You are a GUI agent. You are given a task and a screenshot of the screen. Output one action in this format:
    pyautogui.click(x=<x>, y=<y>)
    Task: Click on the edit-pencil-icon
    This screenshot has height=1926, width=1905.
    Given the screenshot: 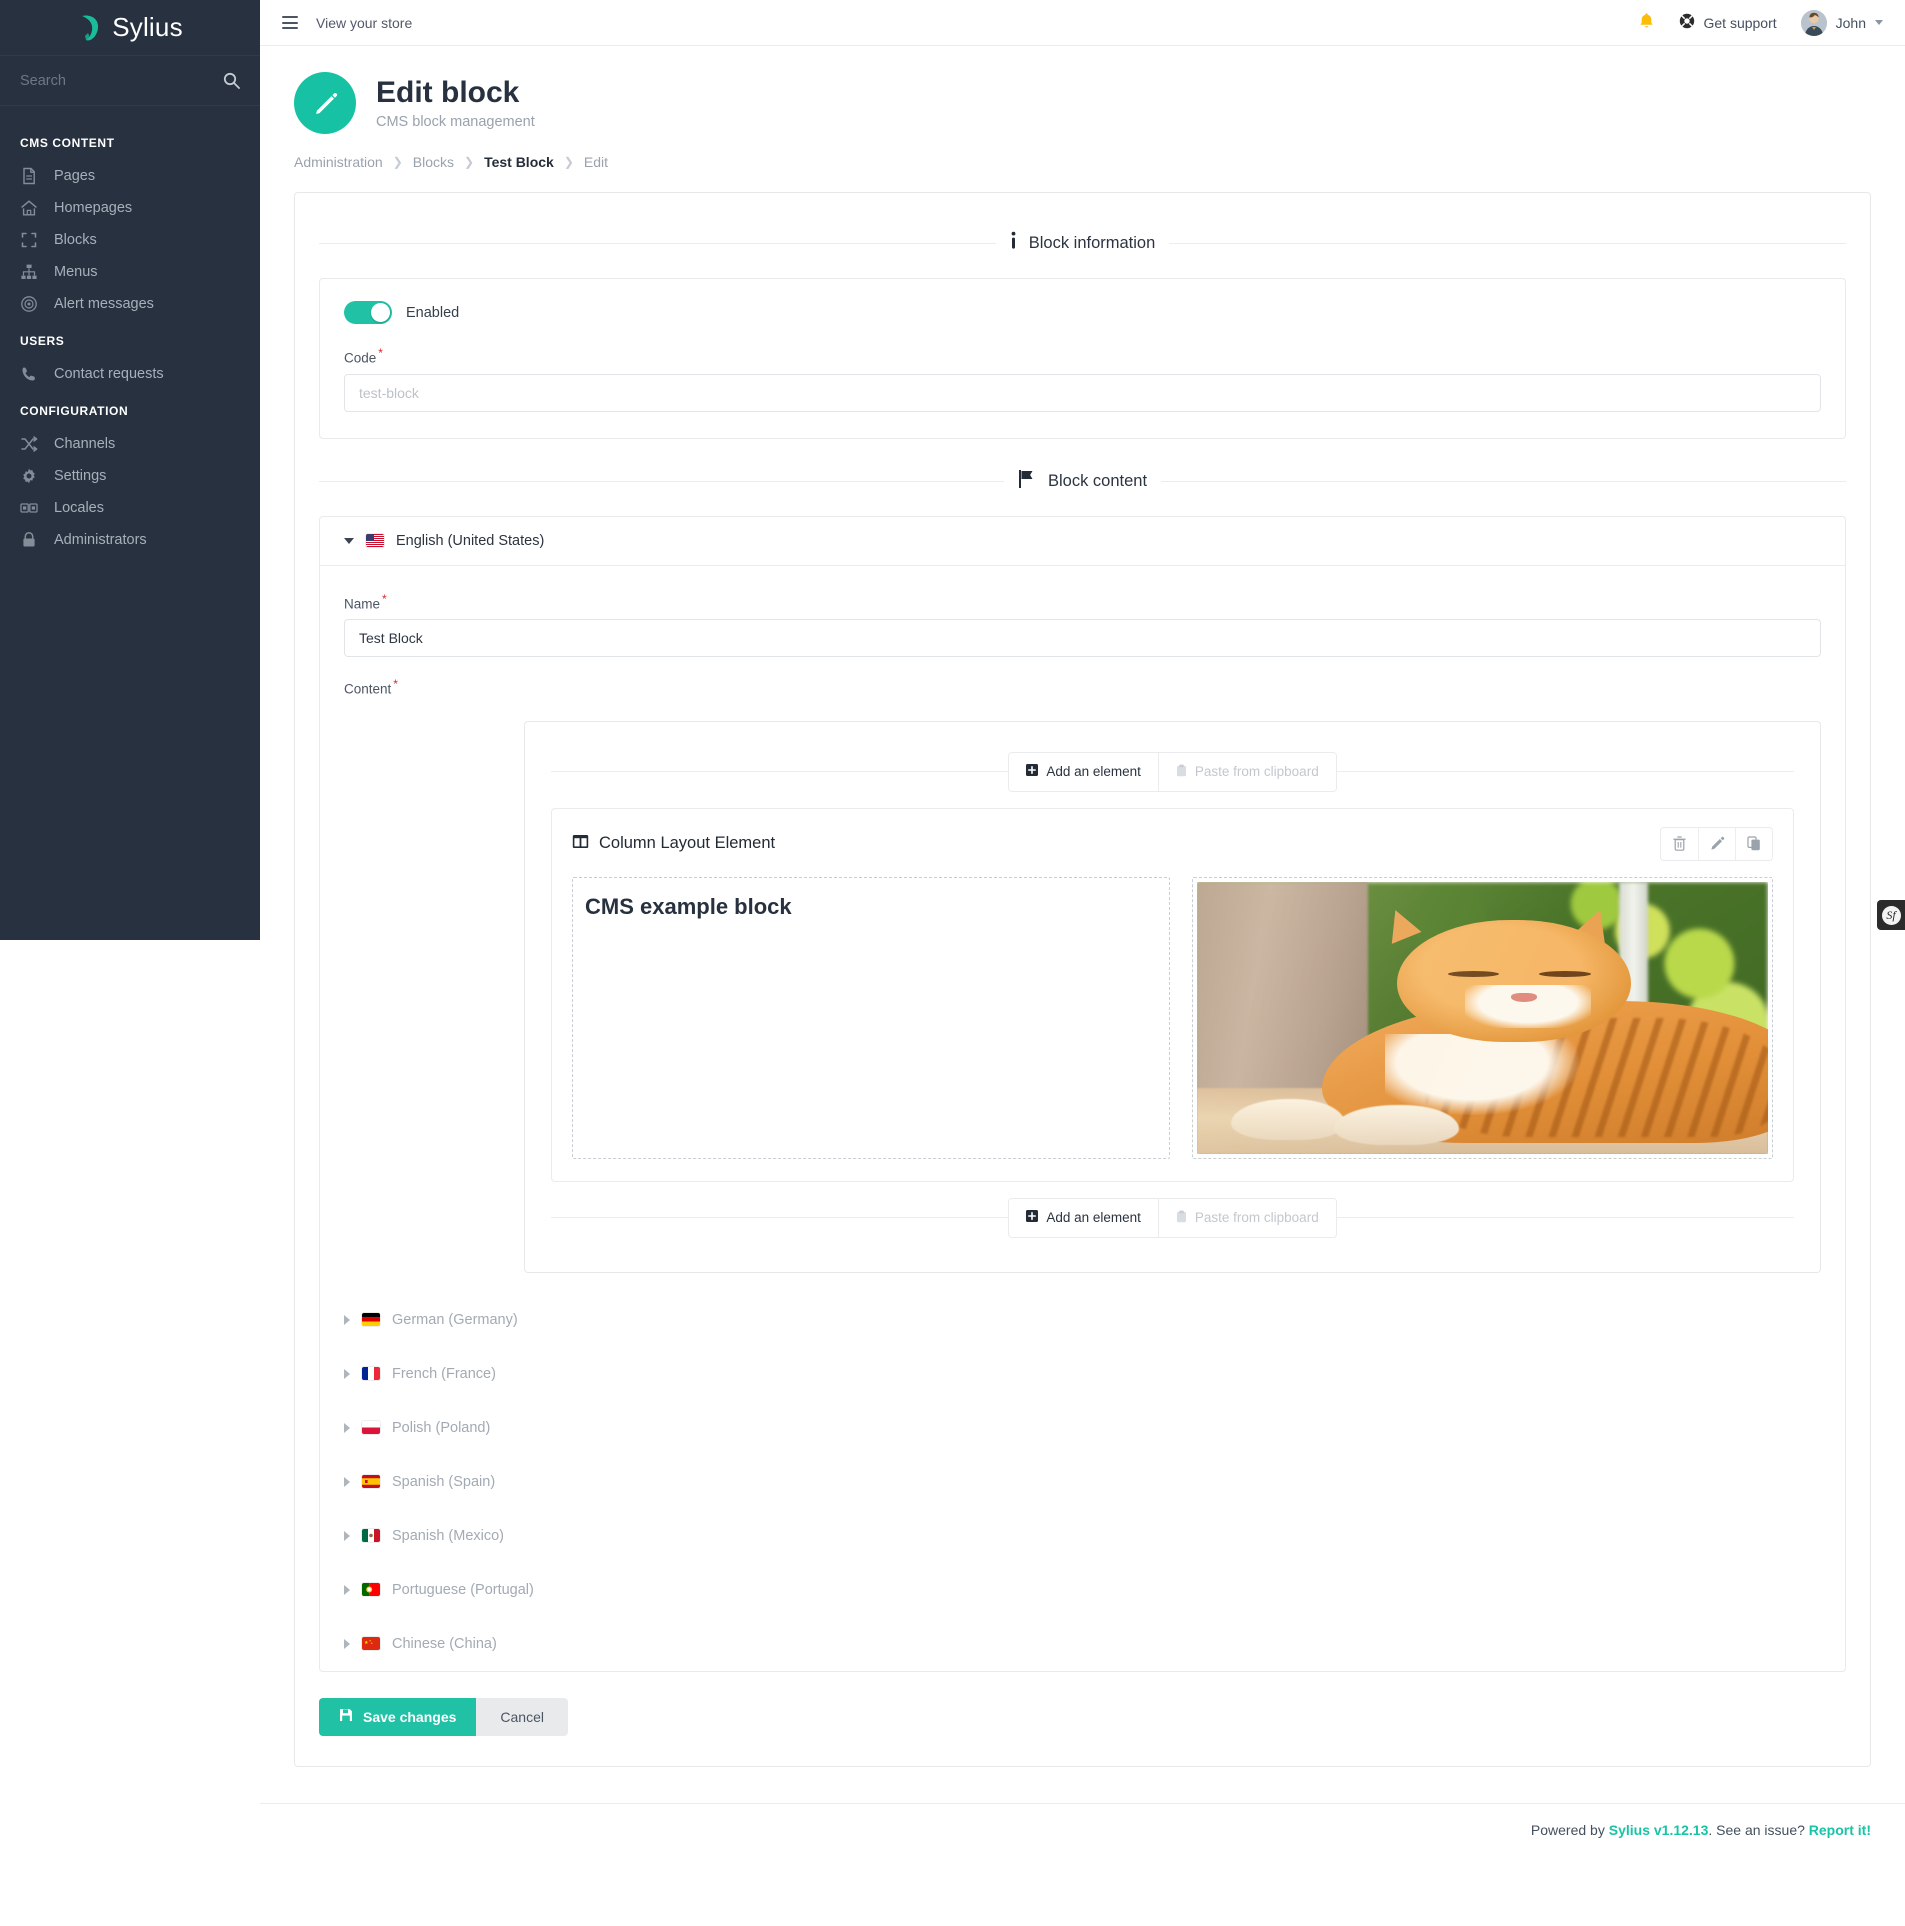 What is the action you would take?
    pyautogui.click(x=325, y=103)
    